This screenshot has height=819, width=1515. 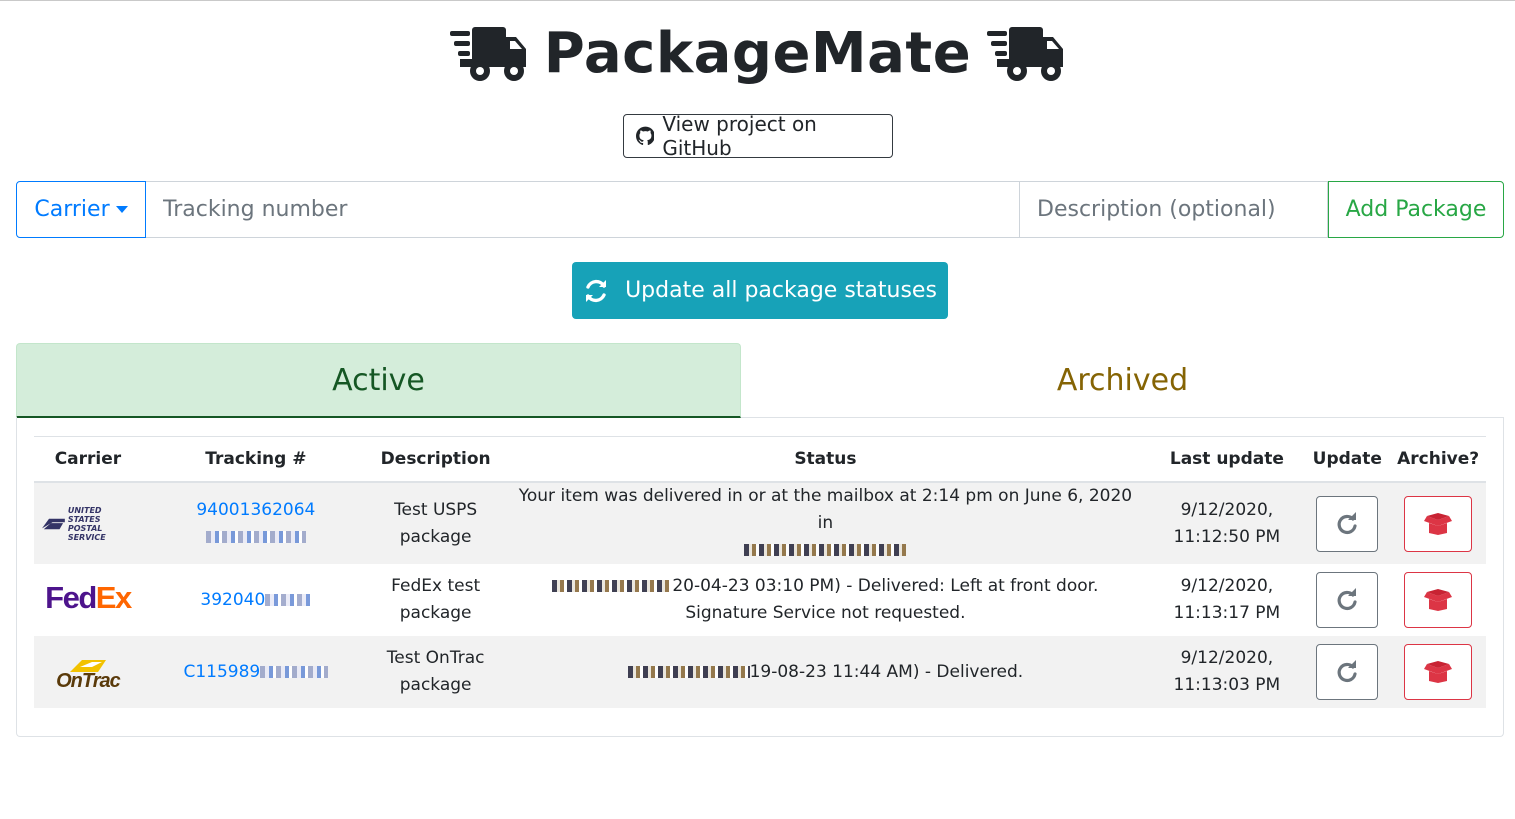 I want to click on column-header: Update, so click(x=1347, y=459).